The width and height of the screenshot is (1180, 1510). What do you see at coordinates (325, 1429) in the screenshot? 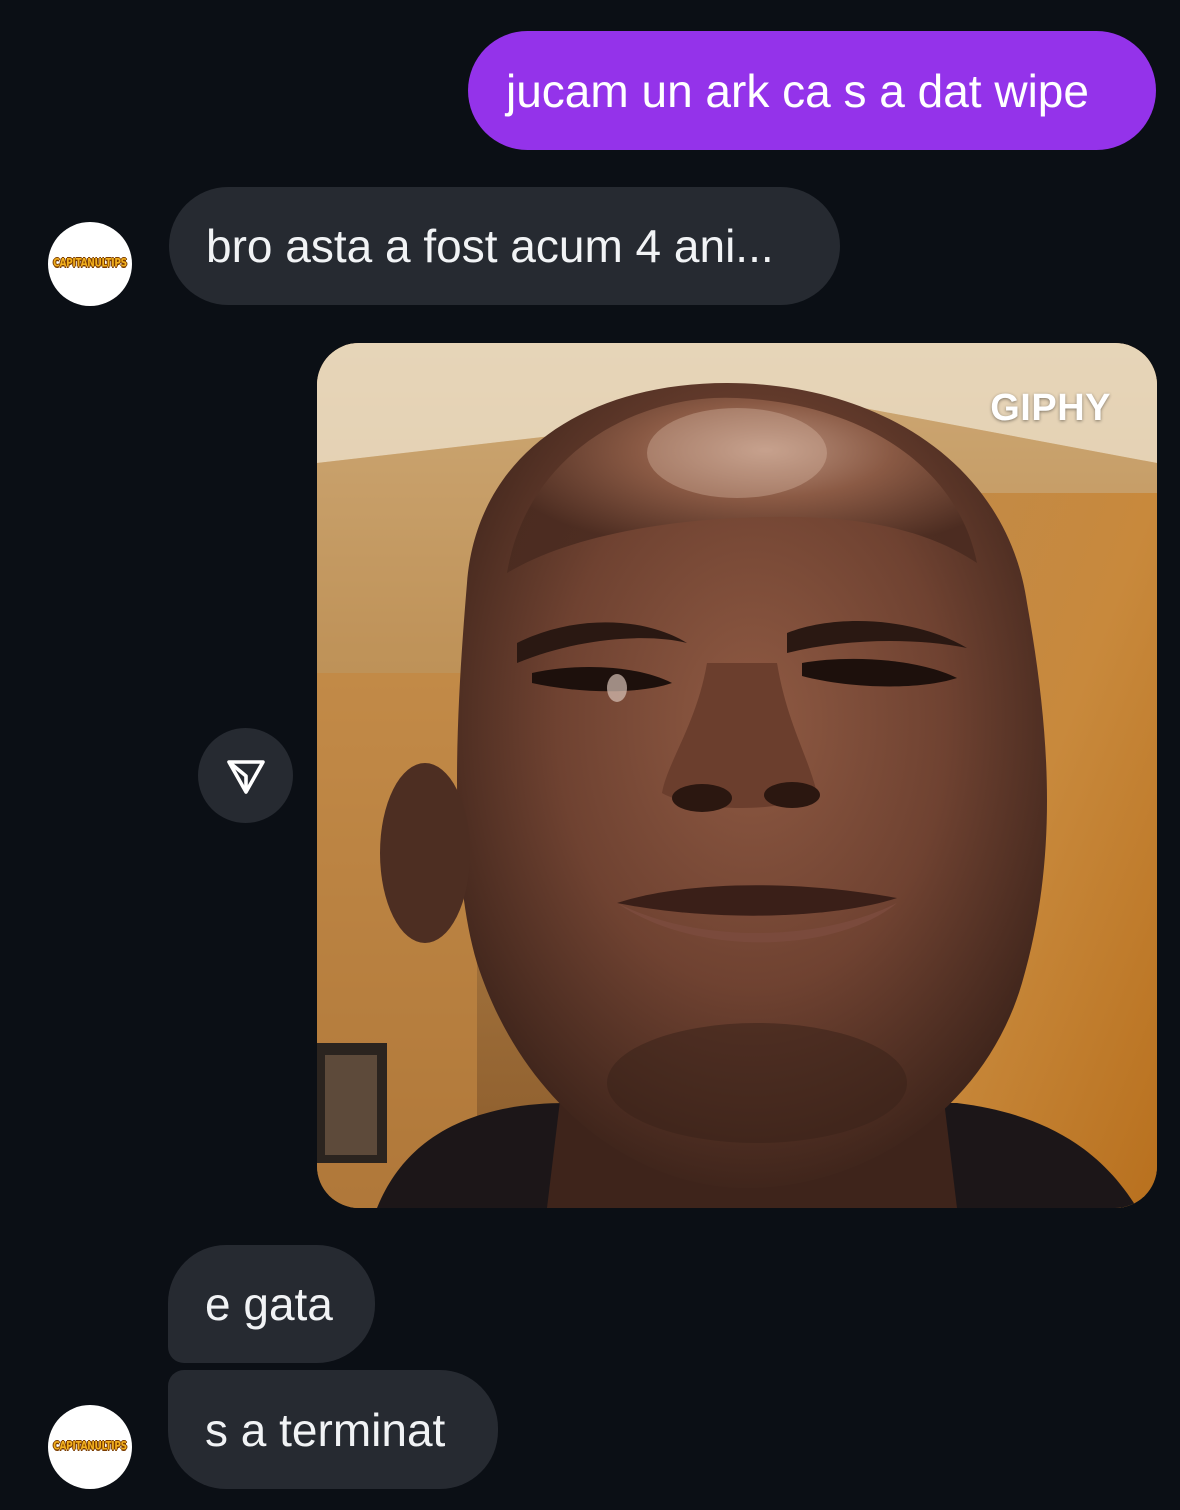
I see `message-text: s a terminat` at bounding box center [325, 1429].